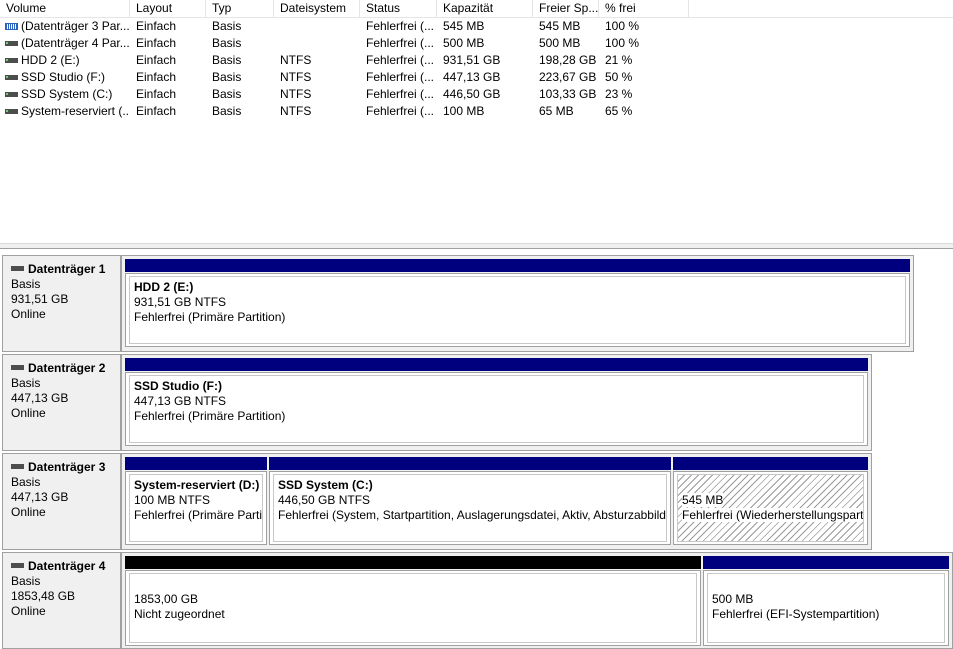  I want to click on column-header-prozent-frei: % frei, so click(644, 8).